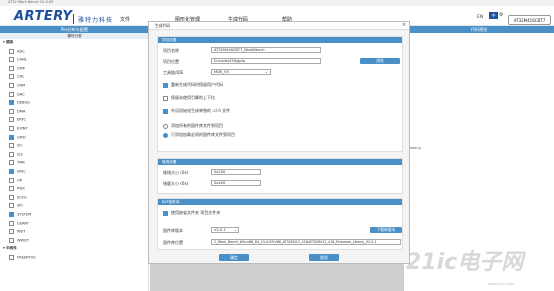 This screenshot has width=554, height=291. Describe the element at coordinates (17, 163) in the screenshot. I see `tree-item: TMR` at that location.